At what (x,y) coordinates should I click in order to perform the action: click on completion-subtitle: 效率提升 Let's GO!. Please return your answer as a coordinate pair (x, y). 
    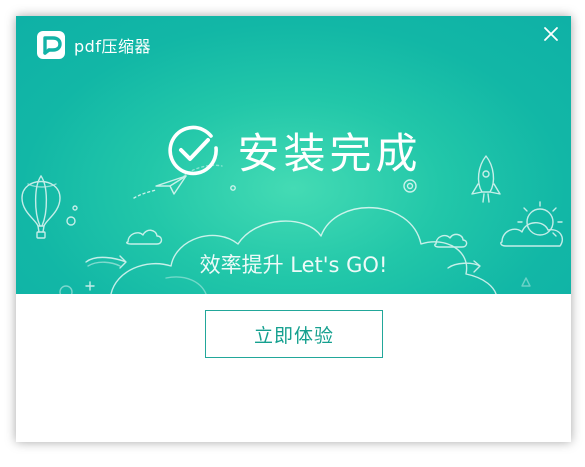
    Looking at the image, I should click on (293, 265).